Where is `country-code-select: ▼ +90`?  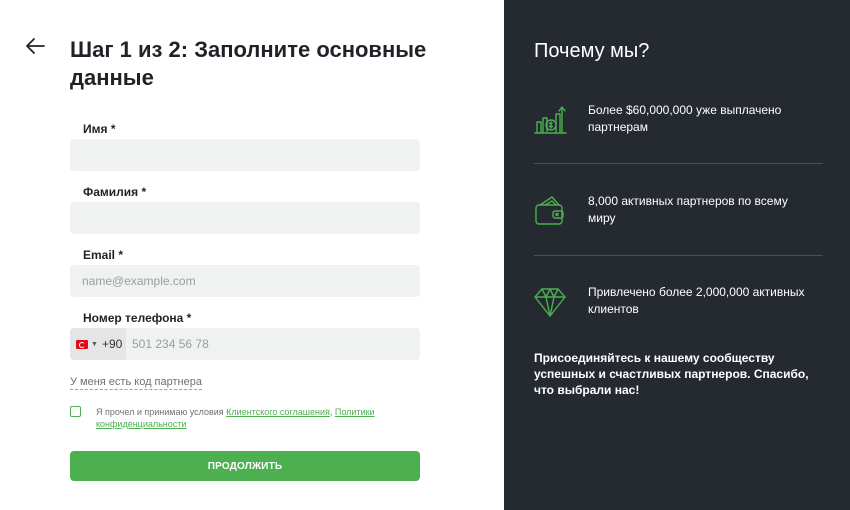
country-code-select: ▼ +90 is located at coordinates (98, 344).